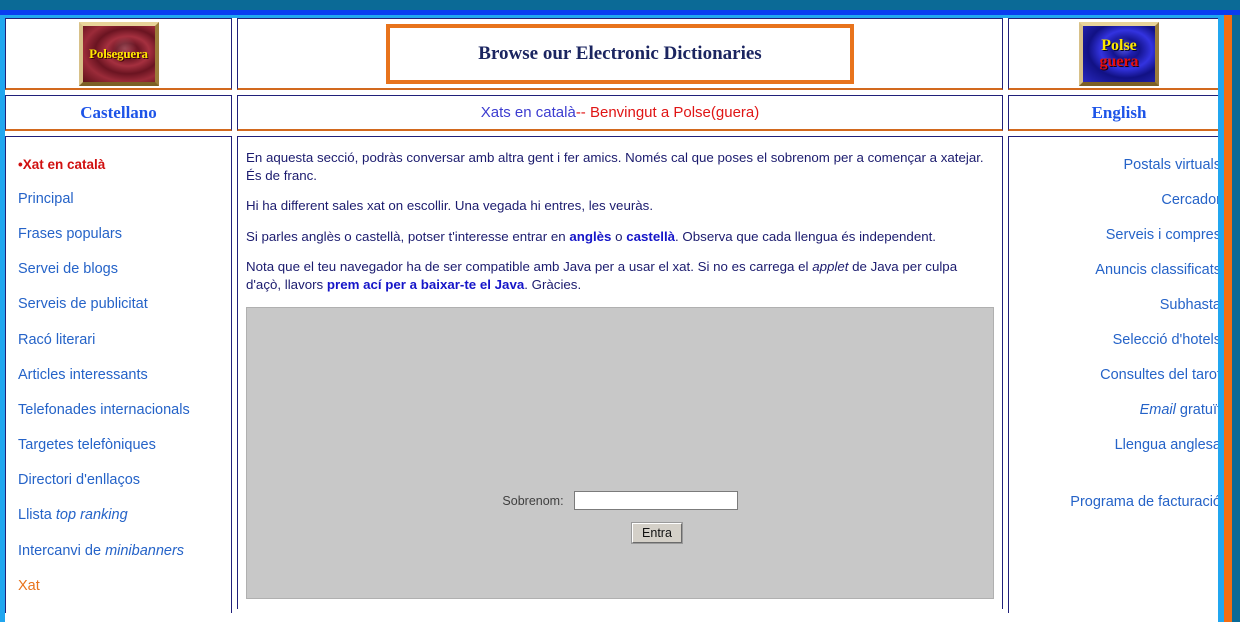 This screenshot has width=1240, height=622. I want to click on sidebar-item-email-plain: gratuït, so click(1196, 409).